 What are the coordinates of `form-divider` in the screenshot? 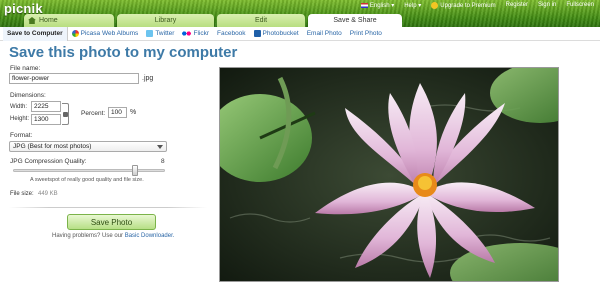 It's located at (108, 207).